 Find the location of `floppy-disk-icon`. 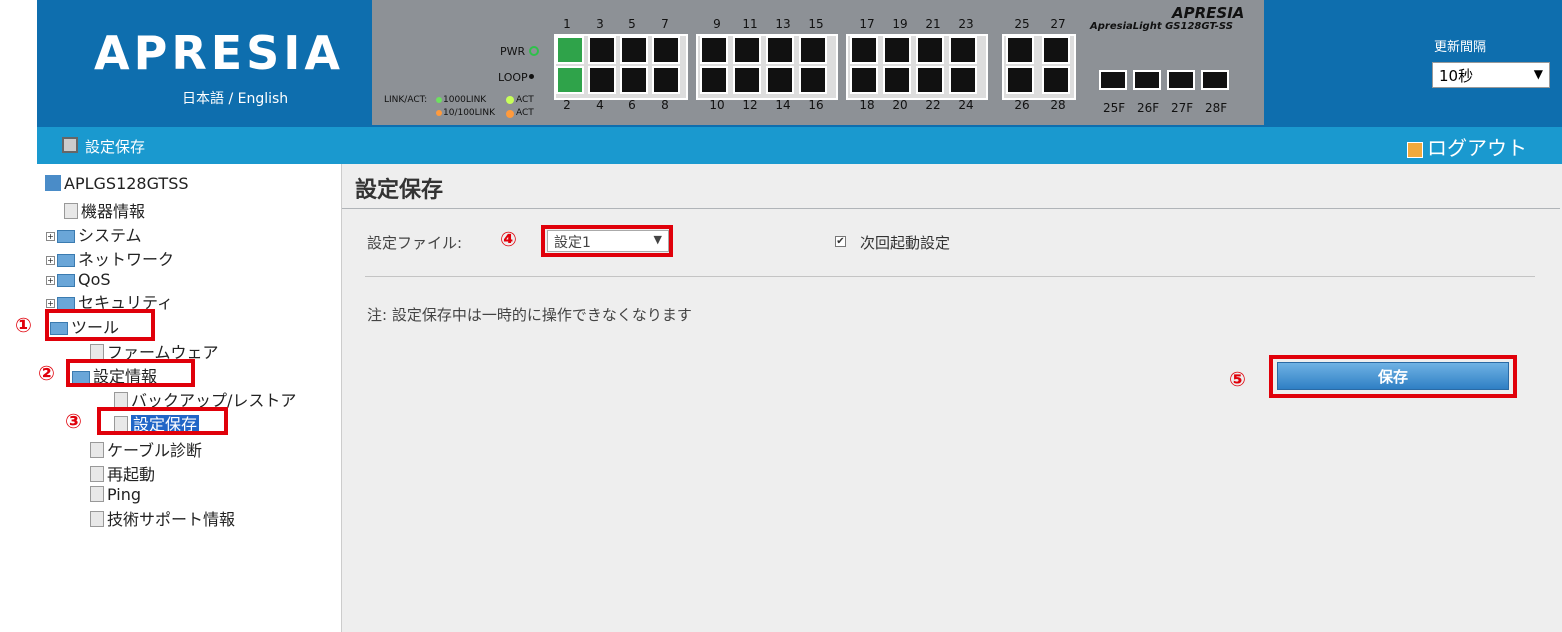

floppy-disk-icon is located at coordinates (70, 145).